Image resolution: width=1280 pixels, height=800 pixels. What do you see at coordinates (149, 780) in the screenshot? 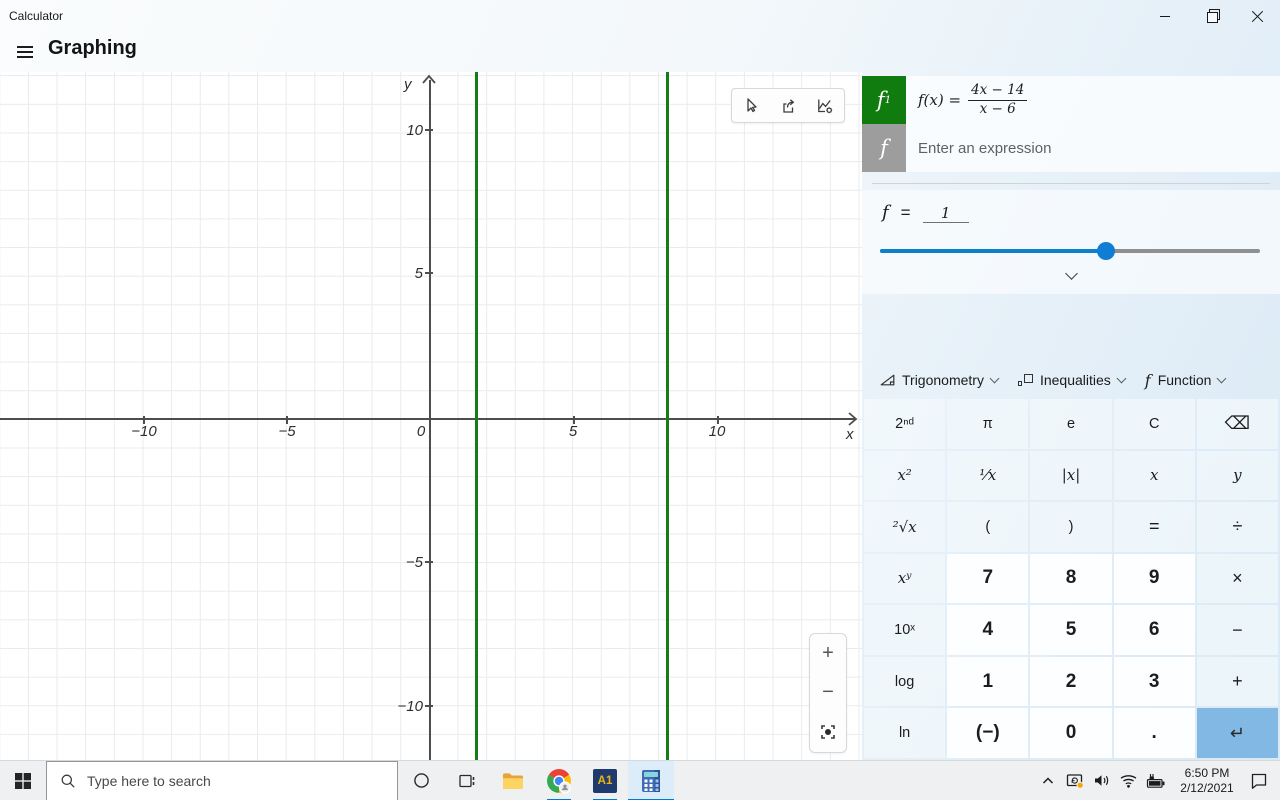
I see `search-placeholder: Type here to search` at bounding box center [149, 780].